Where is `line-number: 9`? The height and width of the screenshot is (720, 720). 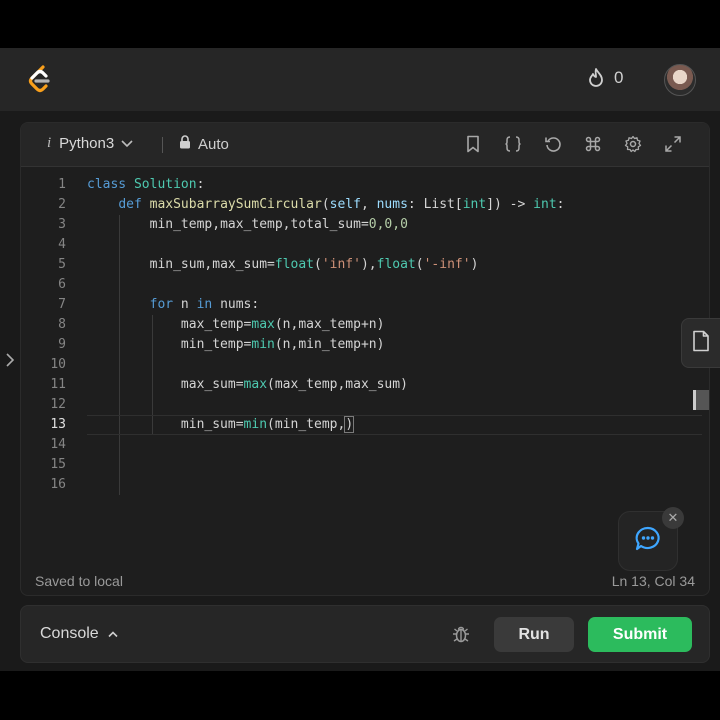
line-number: 9 is located at coordinates (62, 344).